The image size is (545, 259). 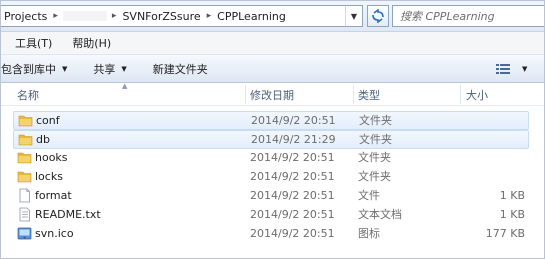 I want to click on file-name: svn.ico, so click(x=54, y=233).